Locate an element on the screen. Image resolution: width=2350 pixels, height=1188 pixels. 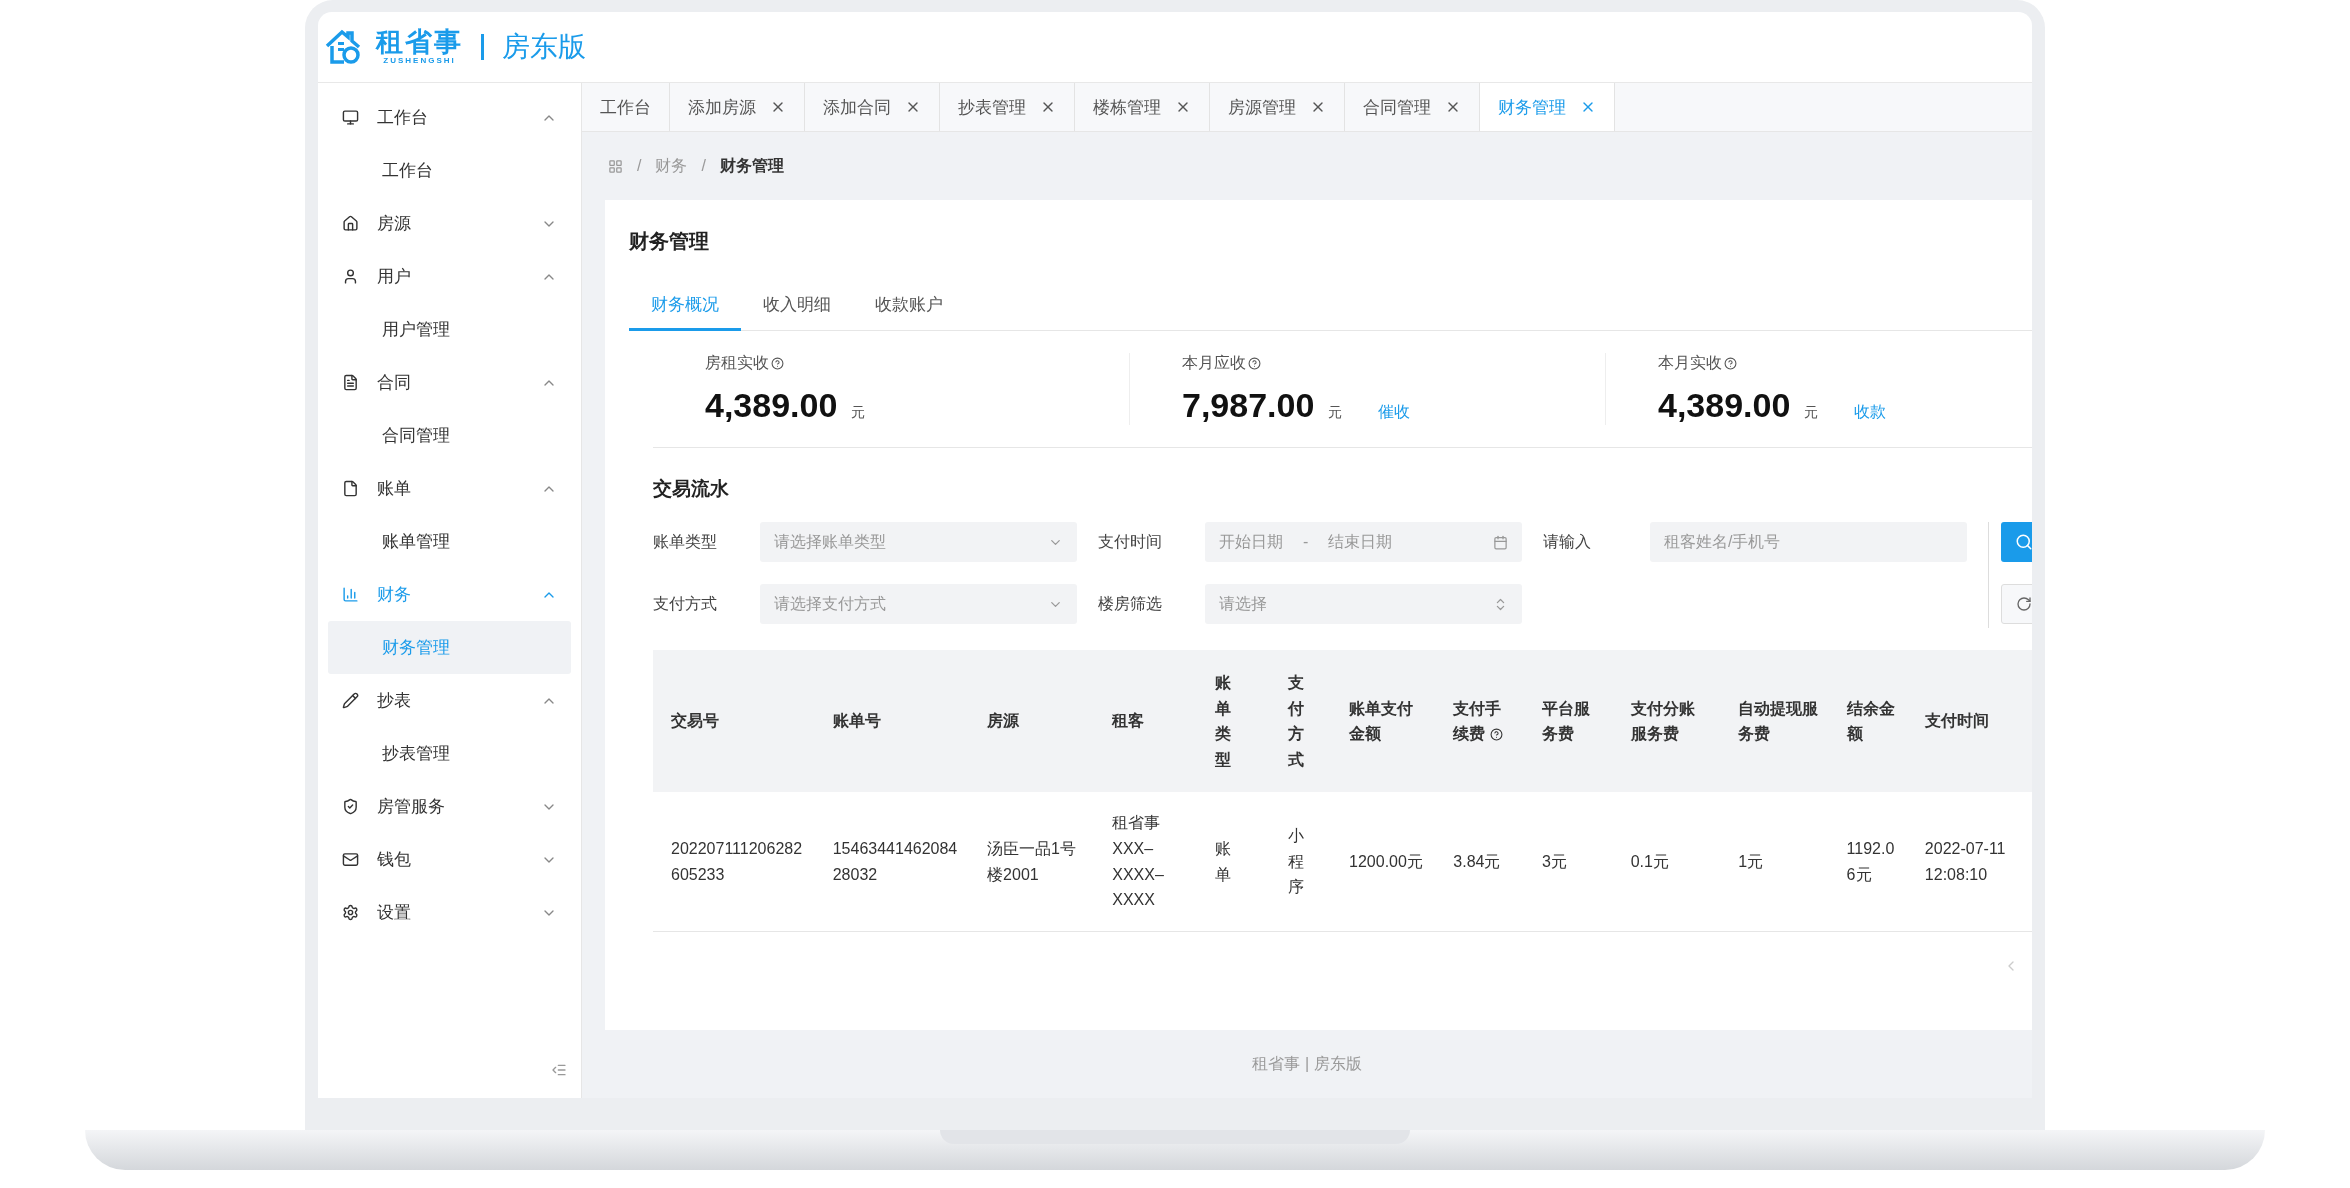
breadcrumb-item: 财务管理 is located at coordinates (751, 166).